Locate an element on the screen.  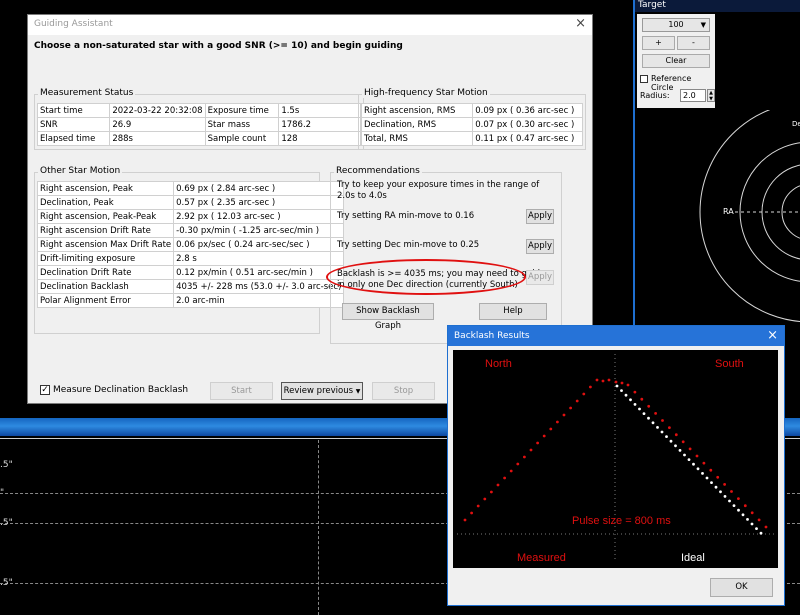
high-frequency-title: High-frequency Star Motion is located at coordinates (426, 93).